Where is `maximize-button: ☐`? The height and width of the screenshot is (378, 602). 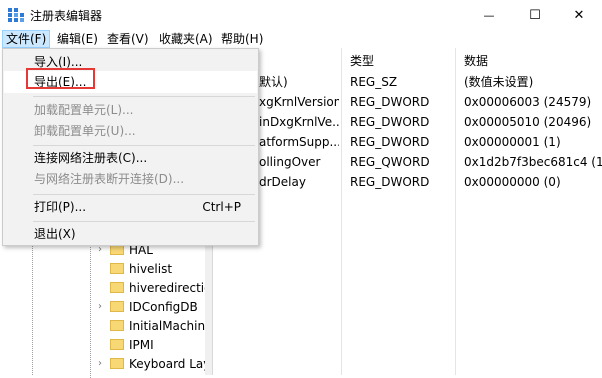
maximize-button: ☐ is located at coordinates (535, 15).